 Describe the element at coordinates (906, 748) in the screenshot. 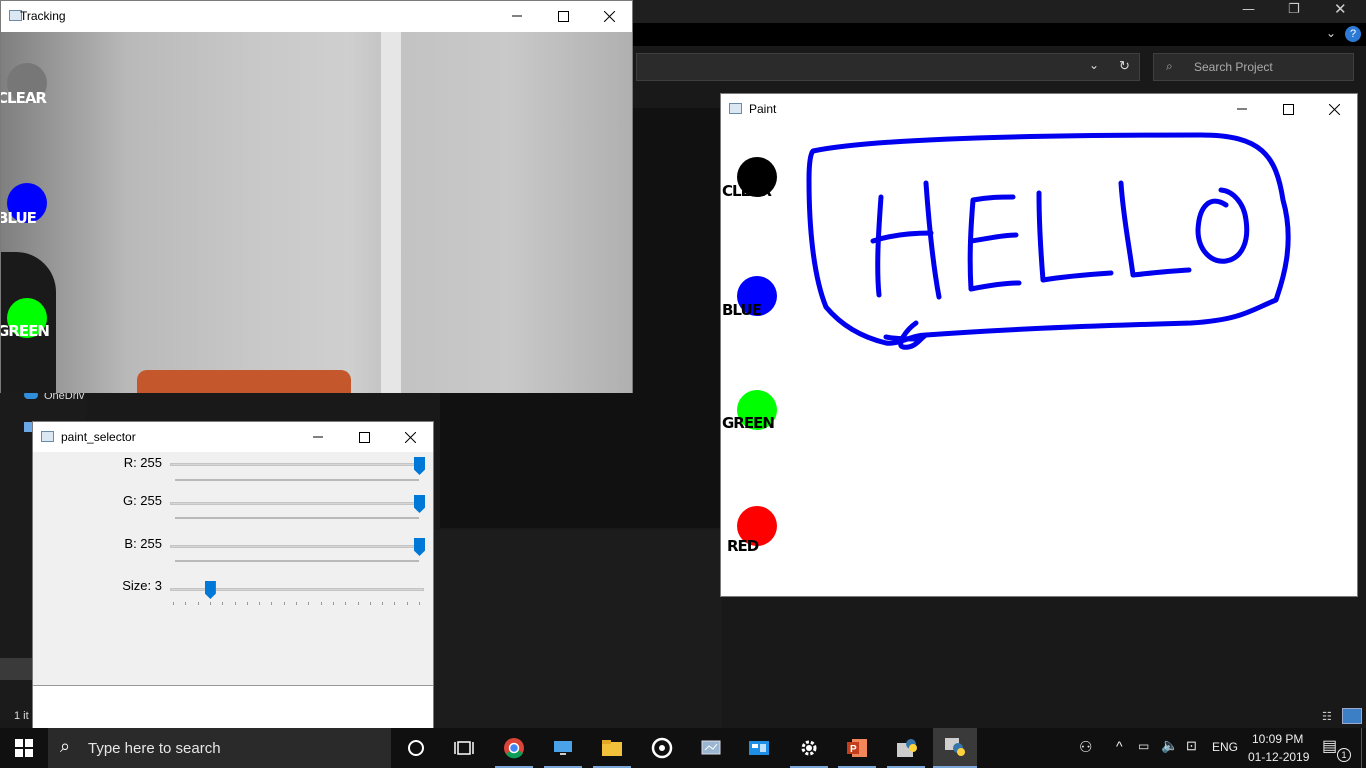

I see `python-idle-icon` at that location.